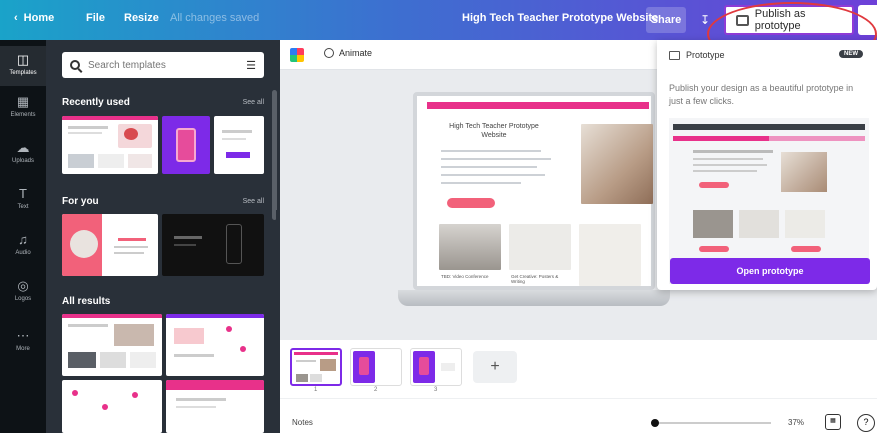  What do you see at coordinates (494, 131) in the screenshot?
I see `mock-page-title: High Tech Teacher Prototype Website` at bounding box center [494, 131].